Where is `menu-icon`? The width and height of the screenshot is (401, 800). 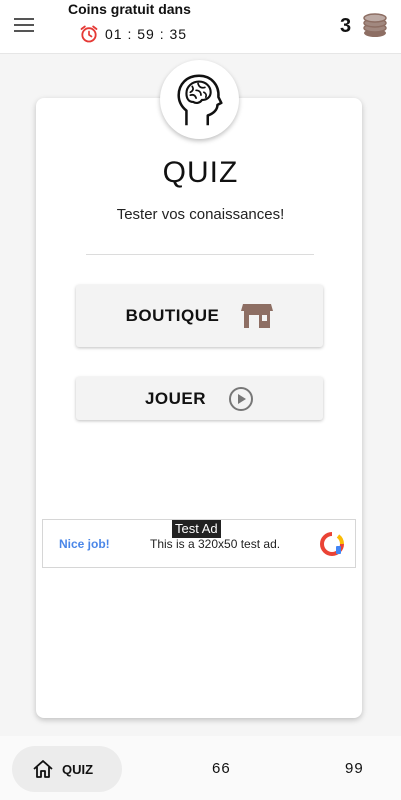
menu-icon is located at coordinates (24, 25).